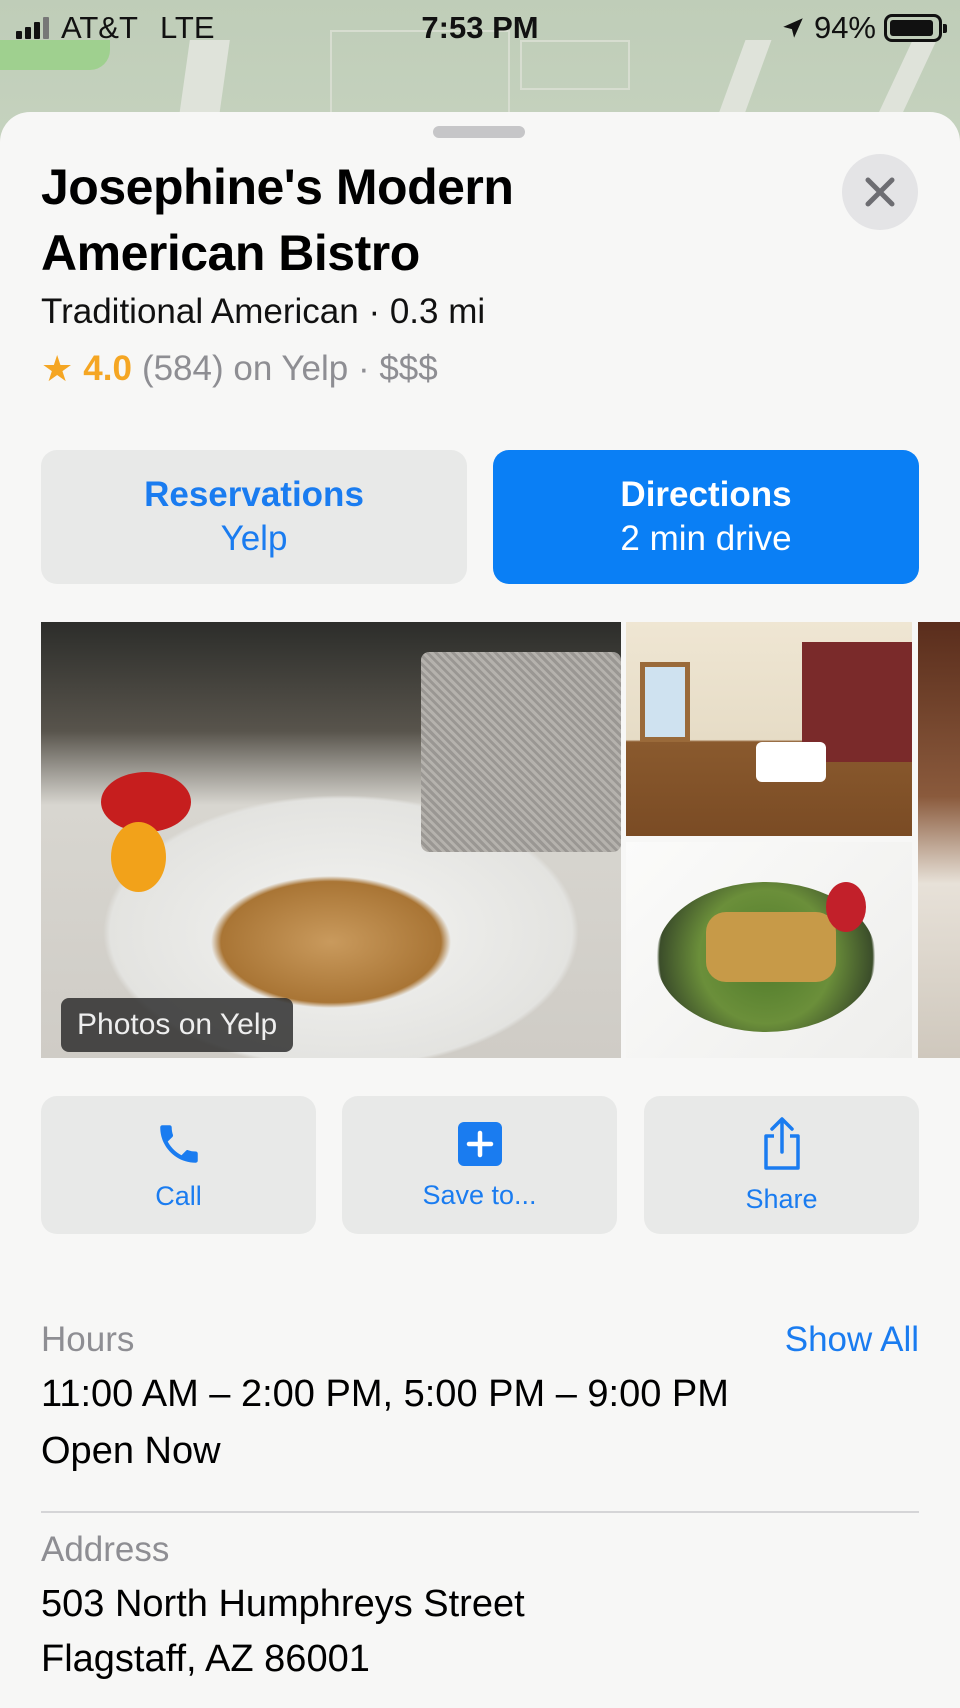  I want to click on sheet-grabber, so click(479, 132).